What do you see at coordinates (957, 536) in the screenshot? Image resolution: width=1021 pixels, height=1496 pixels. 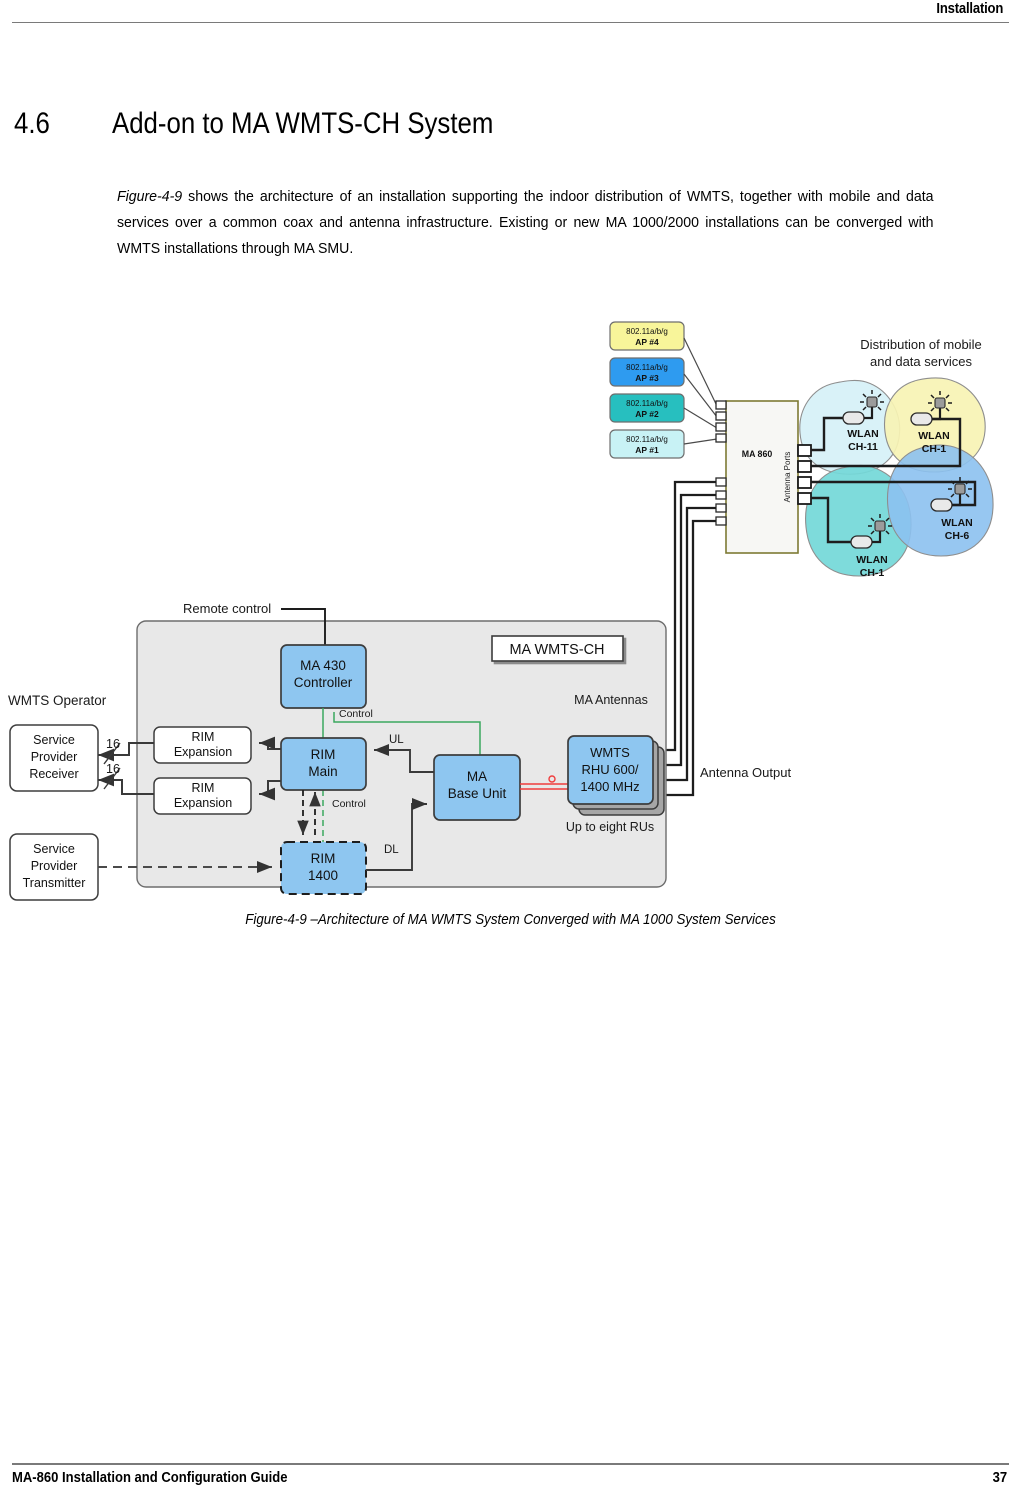 I see `wlan-ch6-label2: CH-6` at bounding box center [957, 536].